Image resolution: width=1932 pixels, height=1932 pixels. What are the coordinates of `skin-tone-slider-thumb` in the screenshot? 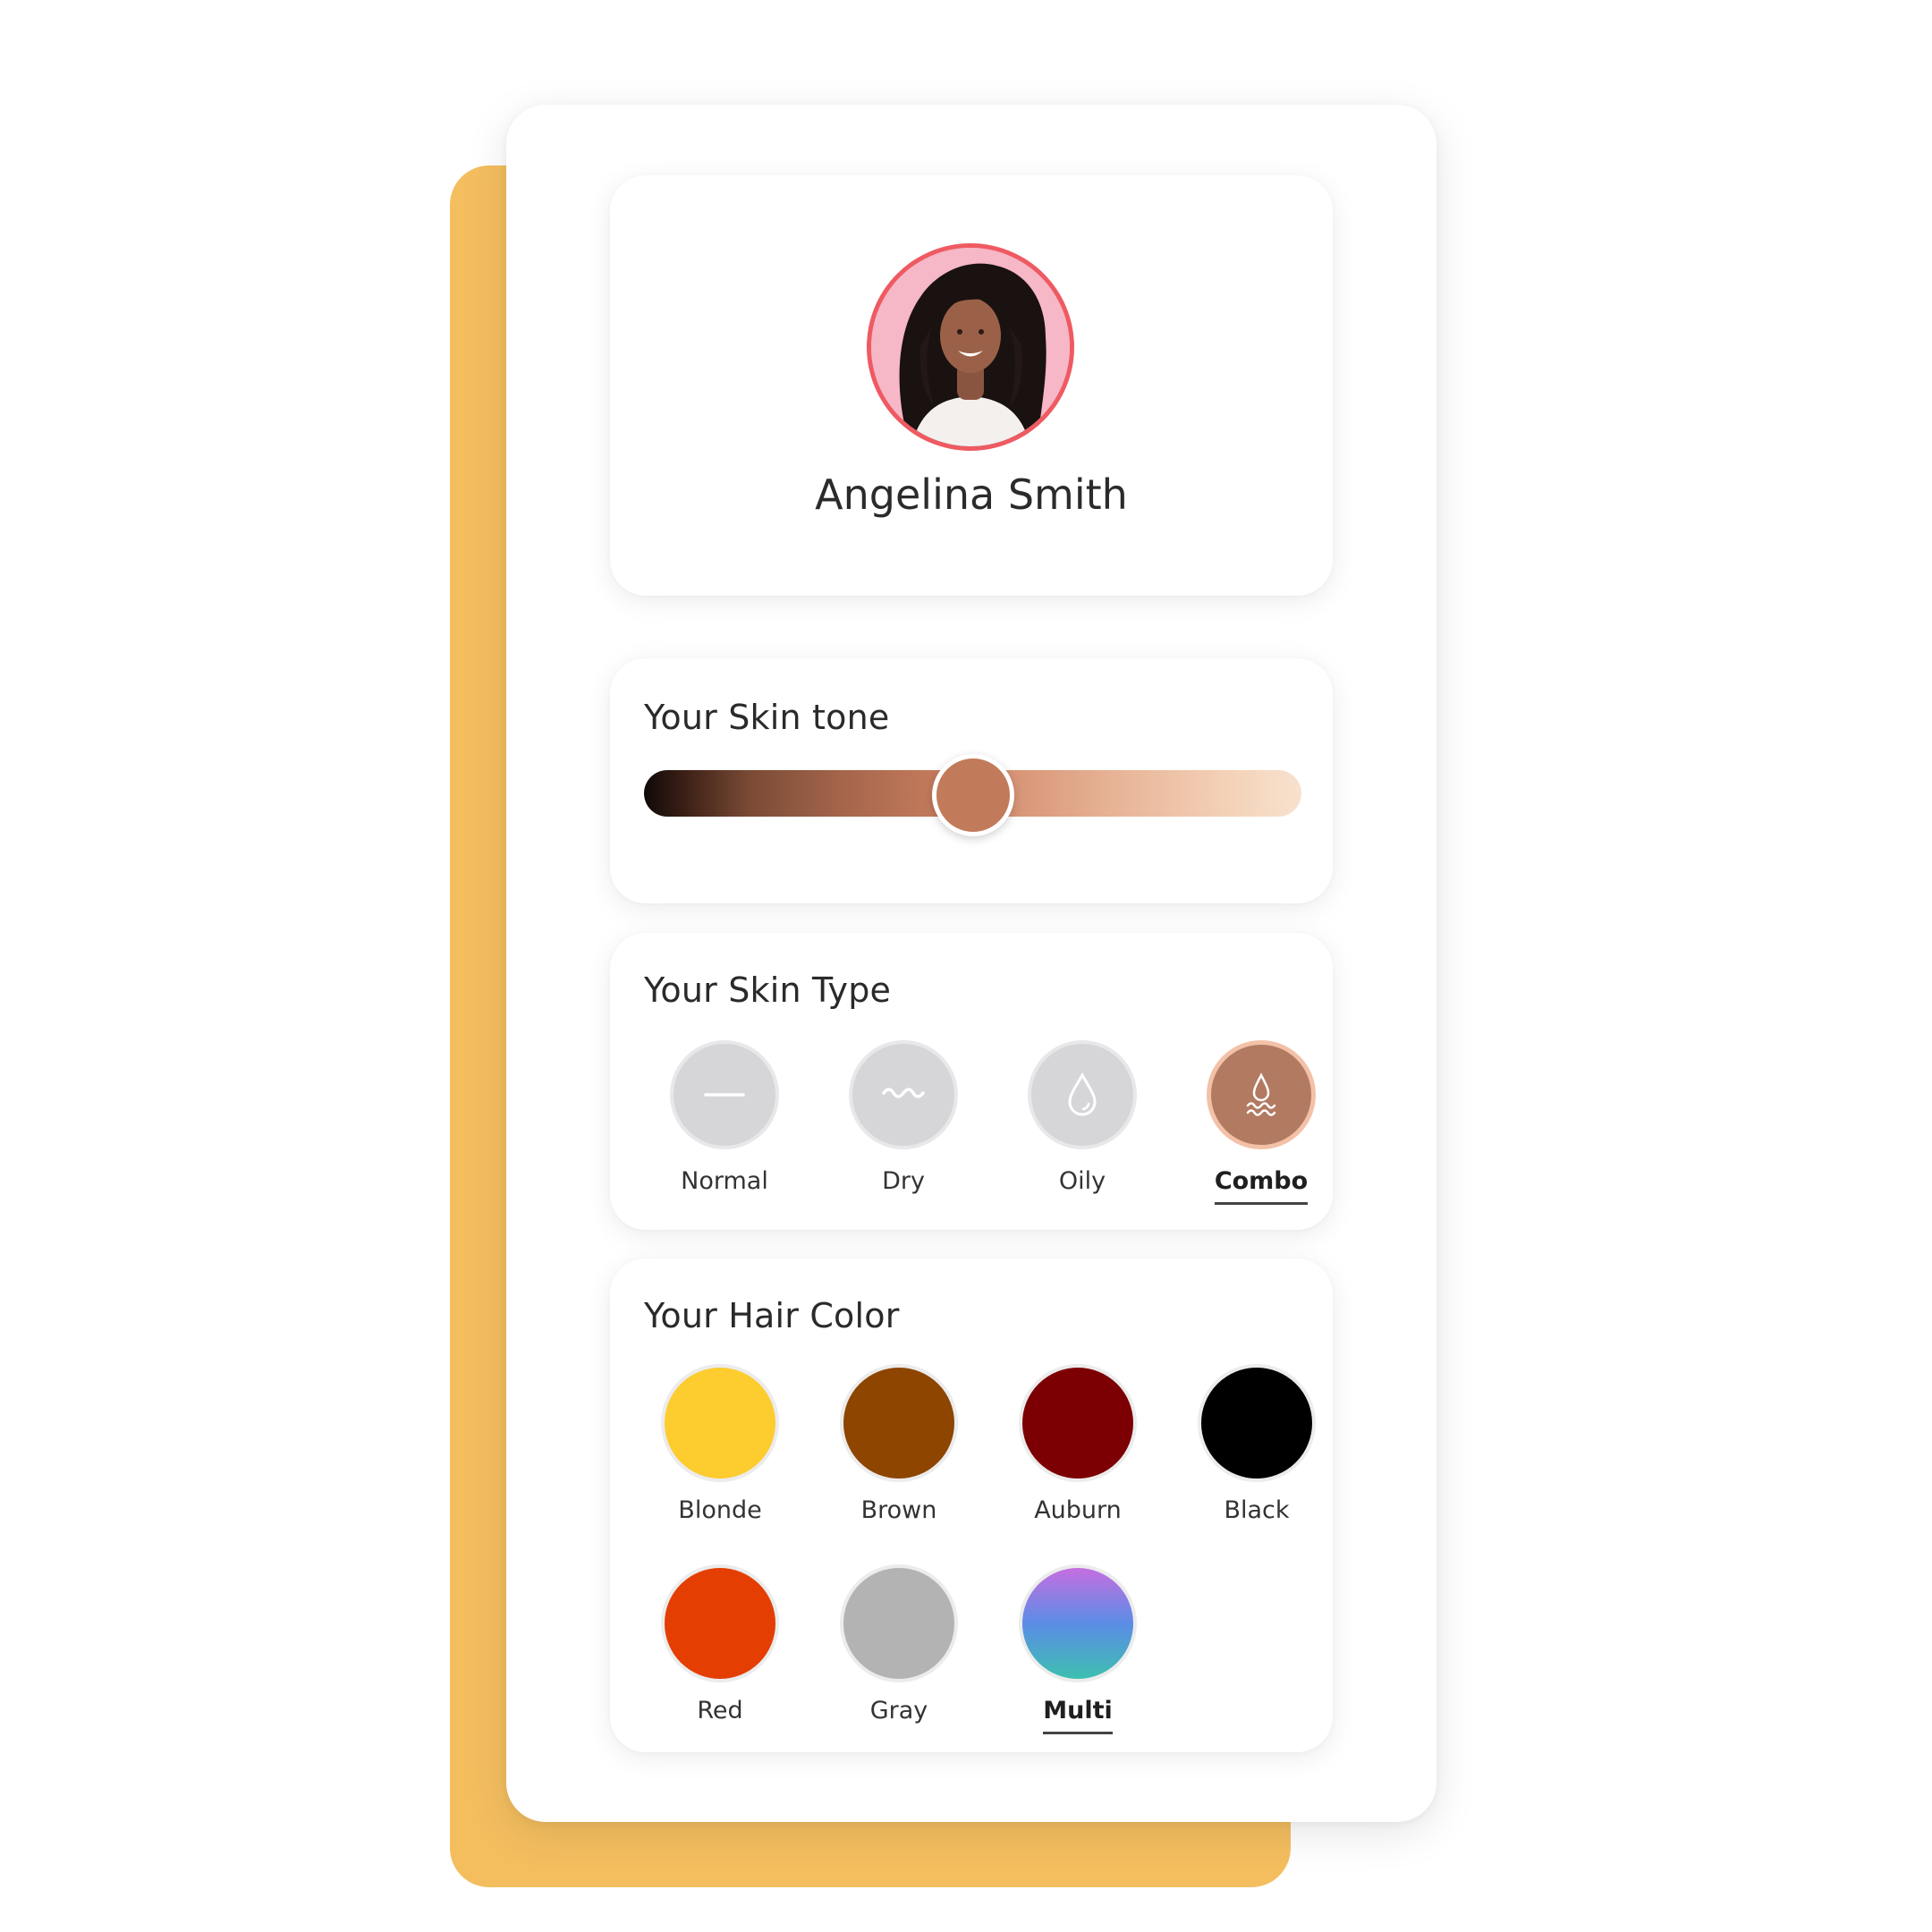 It's located at (972, 795).